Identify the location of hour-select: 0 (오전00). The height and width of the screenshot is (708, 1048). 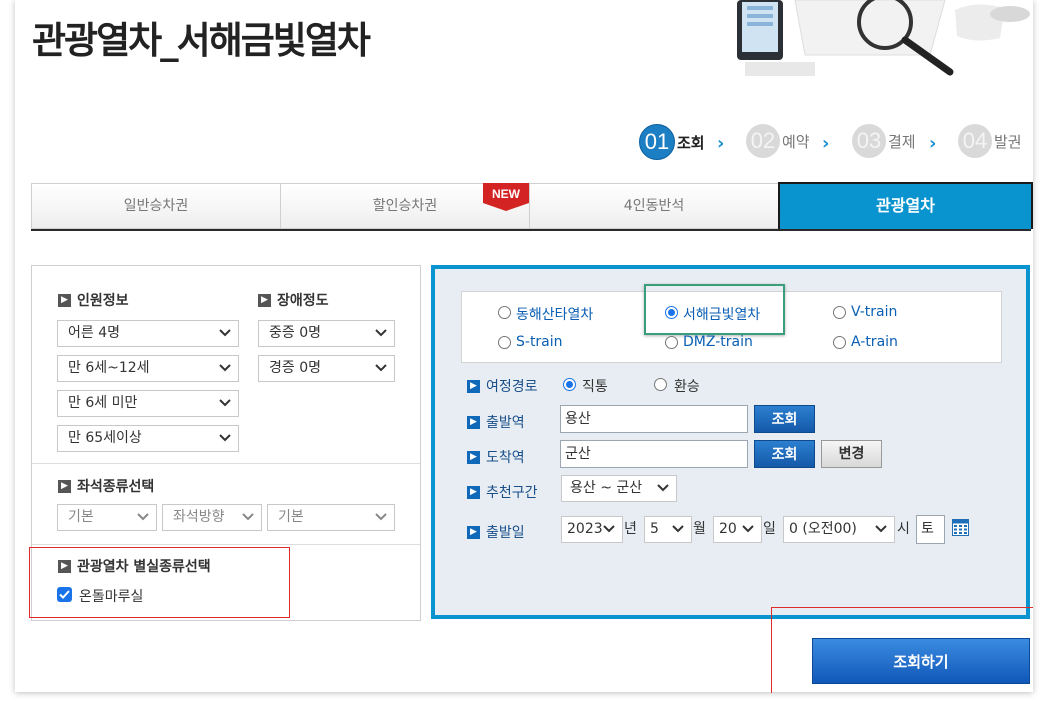
(839, 529).